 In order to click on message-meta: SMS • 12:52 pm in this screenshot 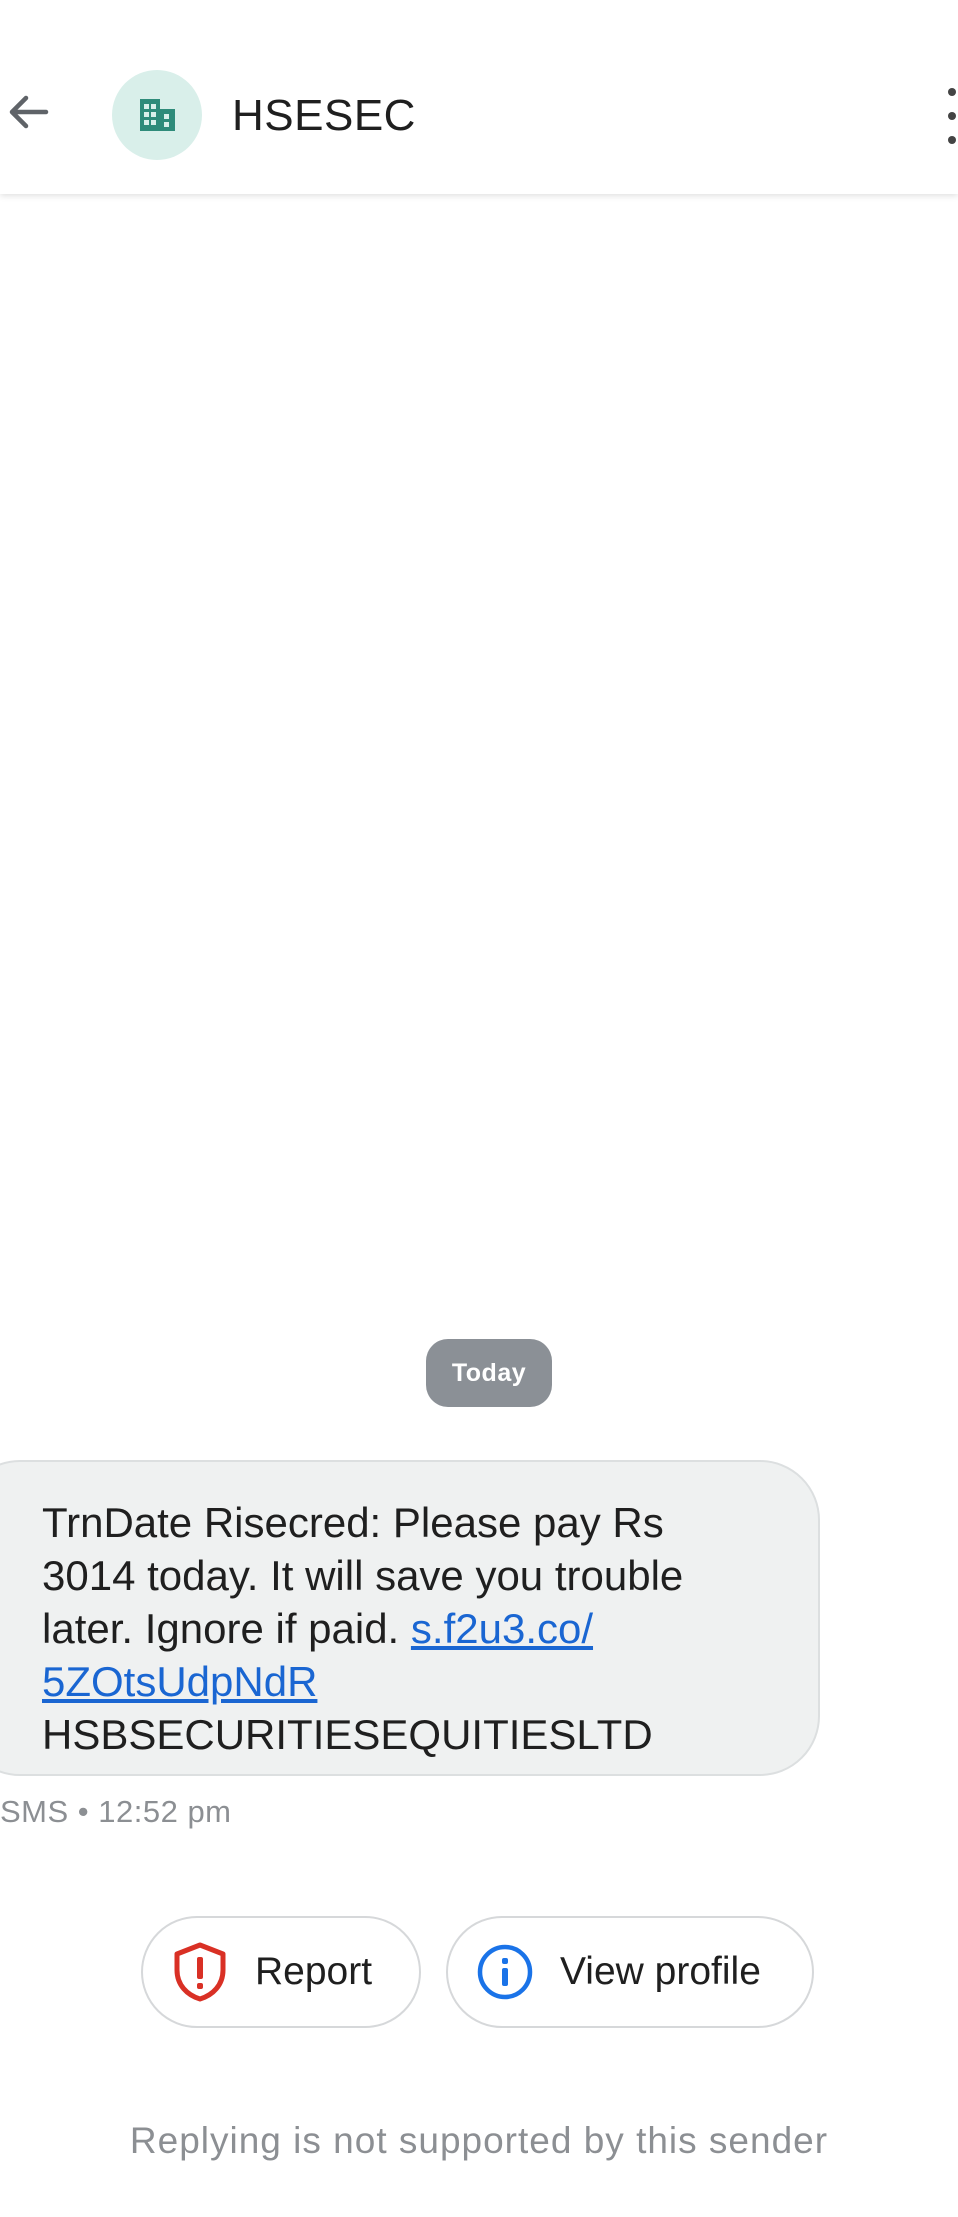, I will do `click(116, 1811)`.